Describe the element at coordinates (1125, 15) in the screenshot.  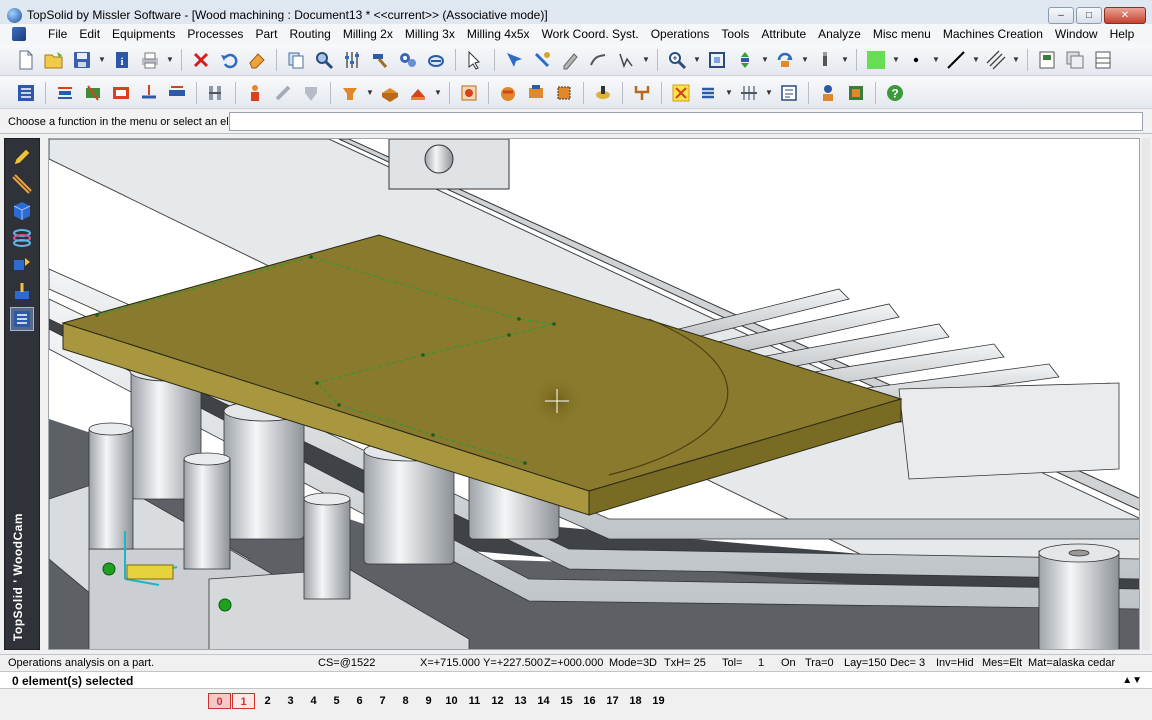
I see `close-button: ✕` at that location.